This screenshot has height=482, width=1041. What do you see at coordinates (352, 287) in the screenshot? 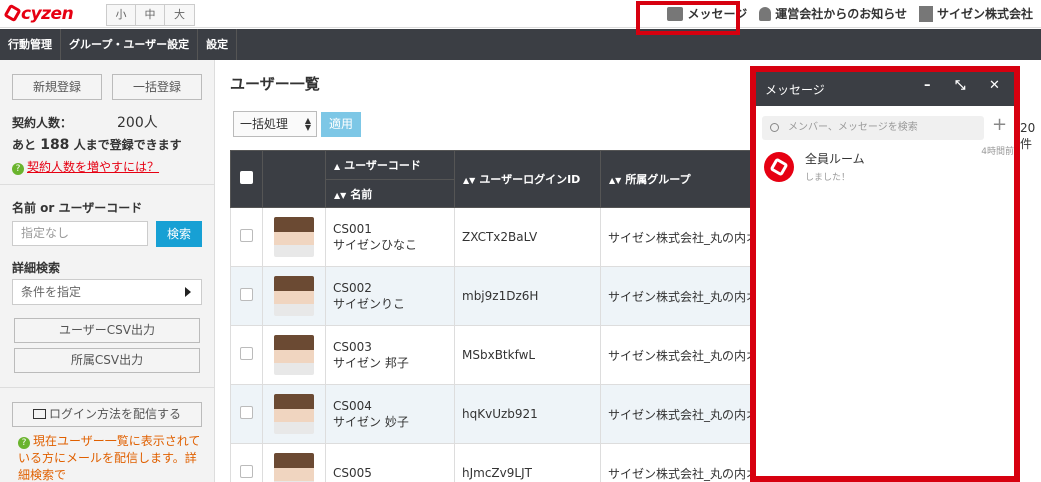
I see `user-code: CS002` at bounding box center [352, 287].